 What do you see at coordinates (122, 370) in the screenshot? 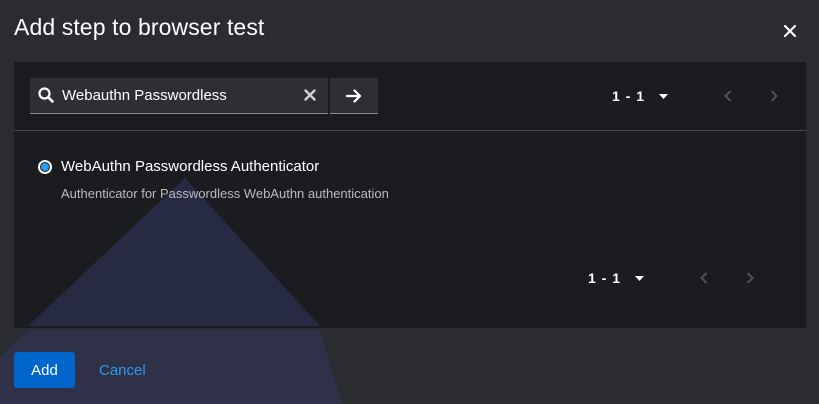
I see `cancel-button: Cancel` at bounding box center [122, 370].